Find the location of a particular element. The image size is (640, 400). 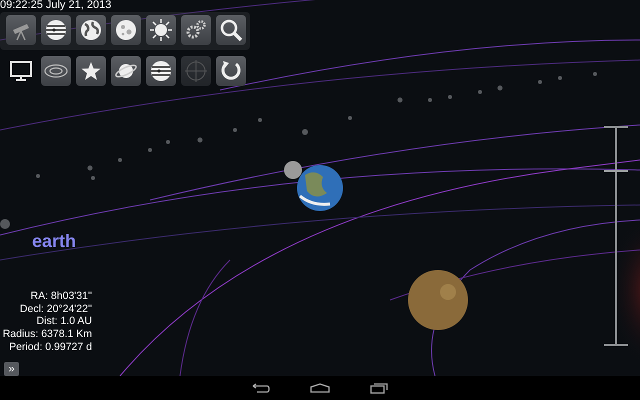

globe-icon is located at coordinates (91, 30).